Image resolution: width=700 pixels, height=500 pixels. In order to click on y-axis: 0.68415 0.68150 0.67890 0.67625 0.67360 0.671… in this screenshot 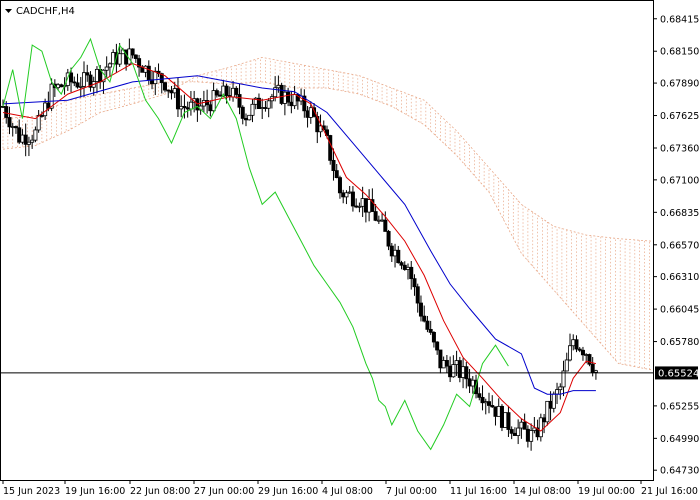, I will do `click(676, 245)`.